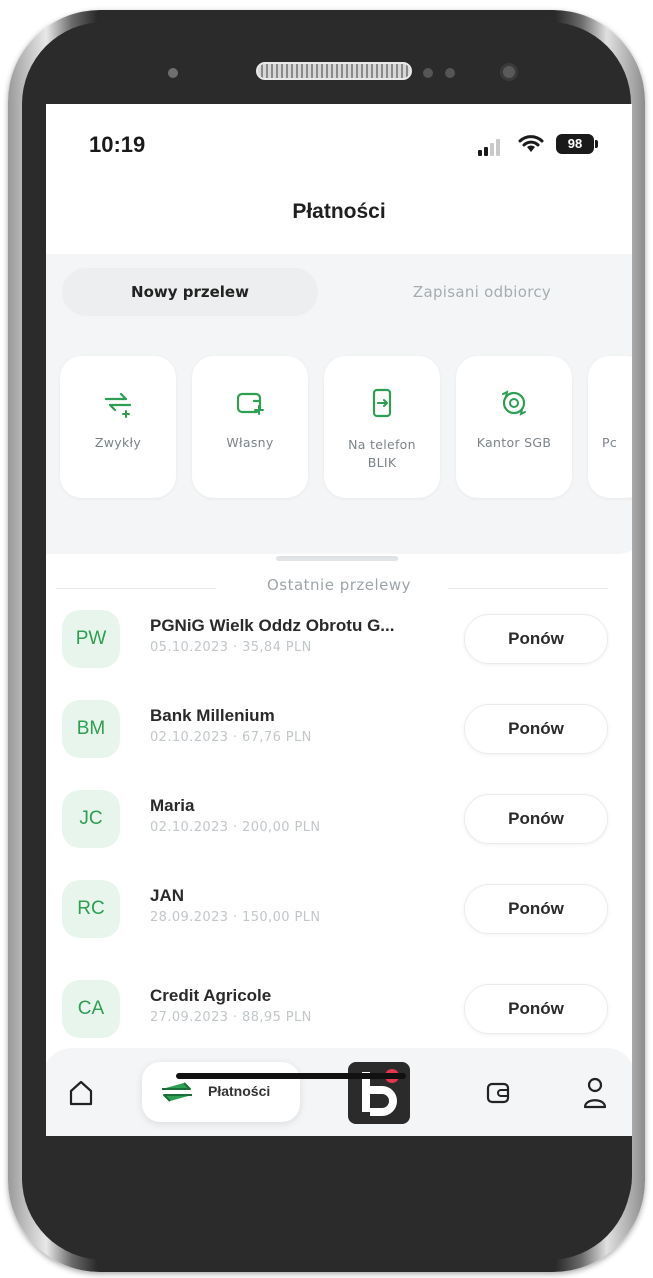 The height and width of the screenshot is (1278, 653). Describe the element at coordinates (577, 144) in the screenshot. I see `battery-indicator: 98` at that location.